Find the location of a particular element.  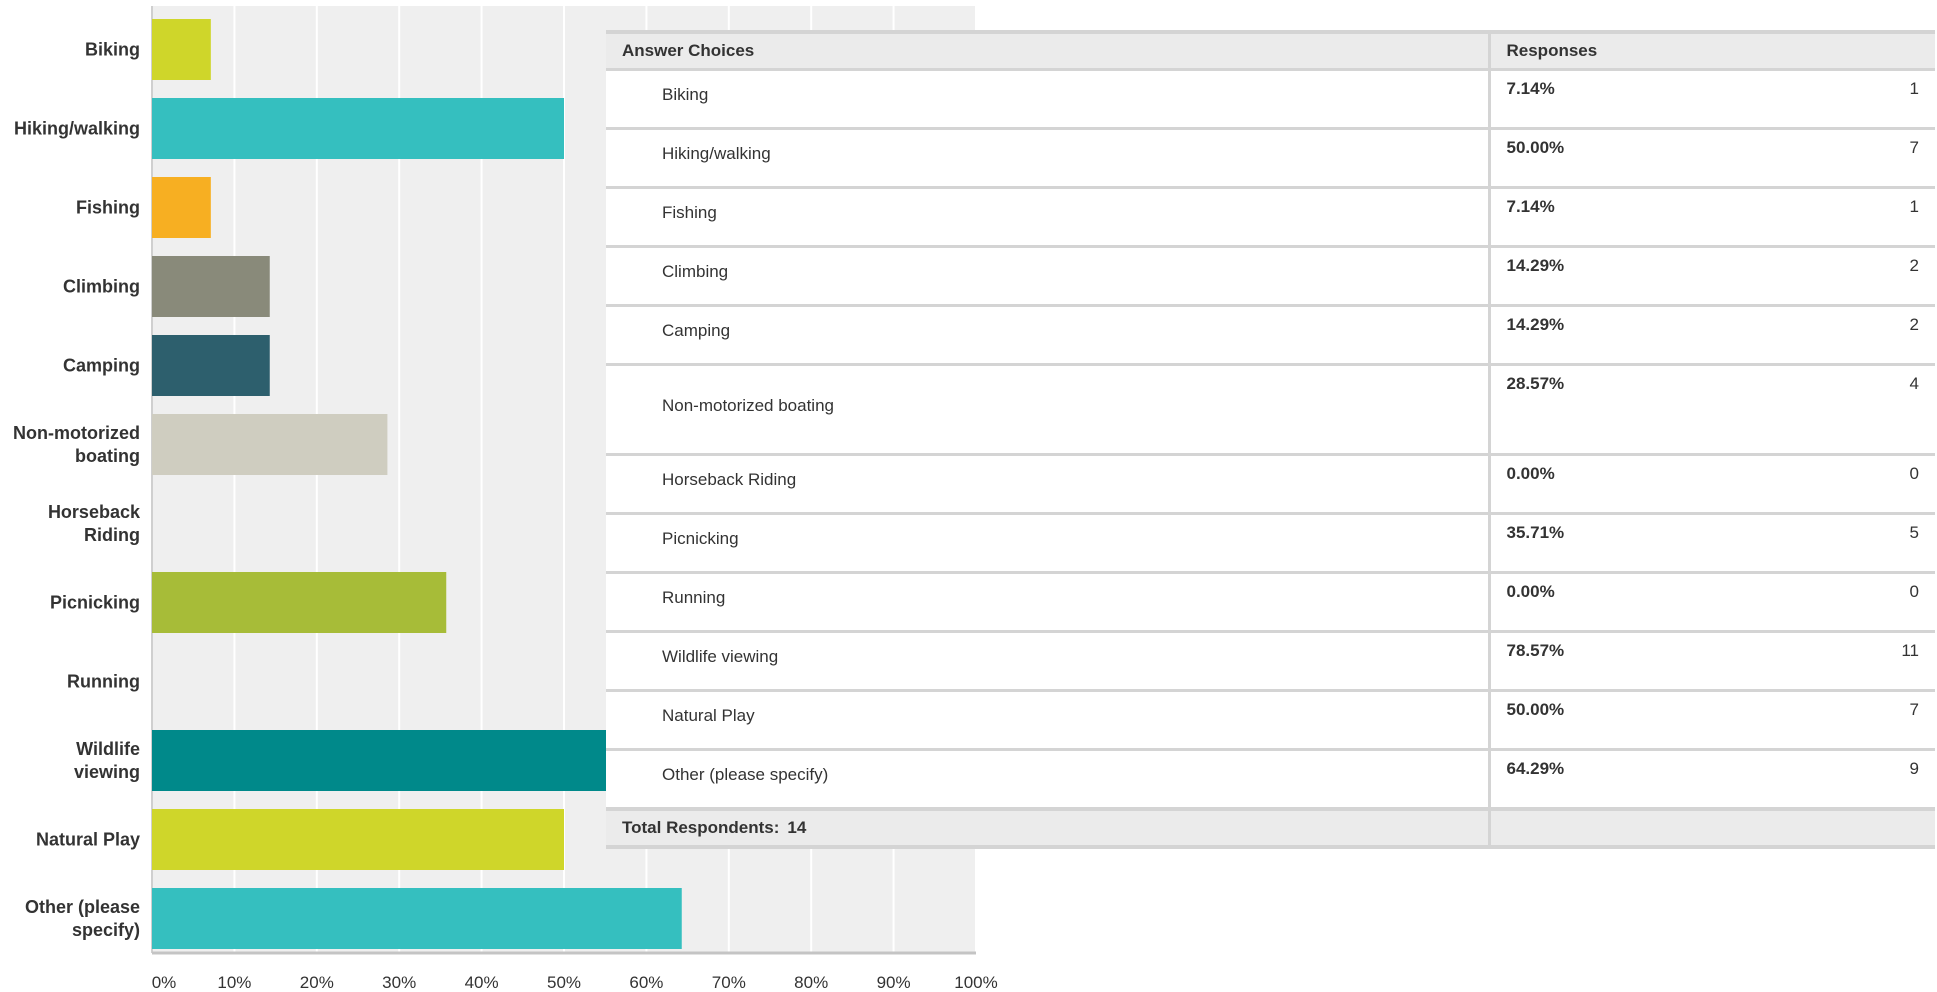

category-label-line: Natural Play is located at coordinates (88, 840).